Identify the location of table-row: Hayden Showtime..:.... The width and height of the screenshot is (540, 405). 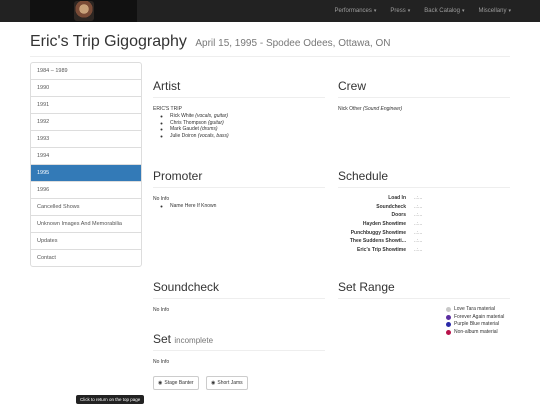
(380, 224).